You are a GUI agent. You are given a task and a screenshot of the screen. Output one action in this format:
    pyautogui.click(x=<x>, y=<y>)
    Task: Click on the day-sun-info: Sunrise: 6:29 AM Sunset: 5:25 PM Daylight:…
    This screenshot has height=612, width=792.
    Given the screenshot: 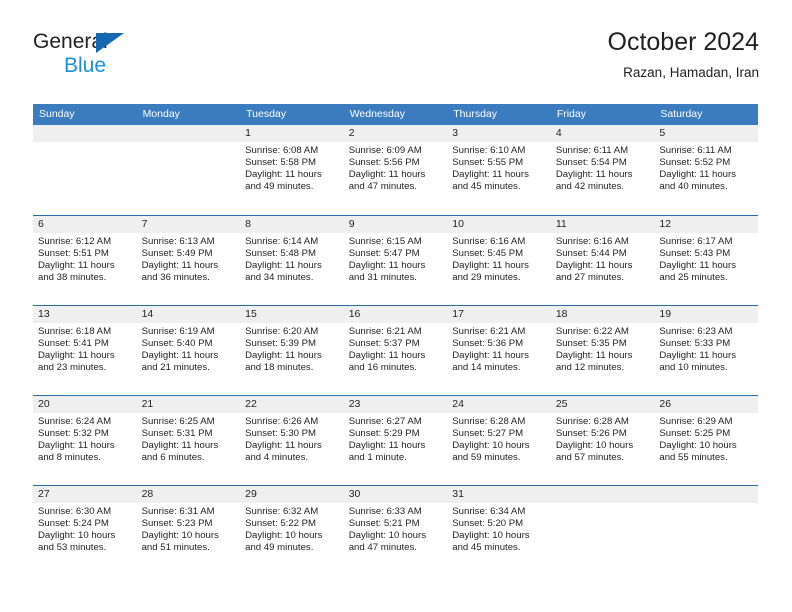 What is the action you would take?
    pyautogui.click(x=706, y=438)
    